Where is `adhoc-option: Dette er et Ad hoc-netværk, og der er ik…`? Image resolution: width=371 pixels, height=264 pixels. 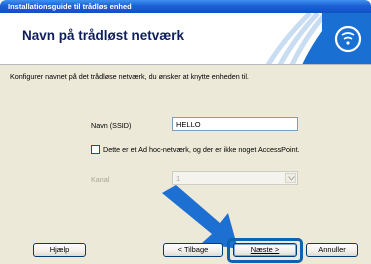 adhoc-option: Dette er et Ad hoc-netværk, og der er ik… is located at coordinates (195, 149).